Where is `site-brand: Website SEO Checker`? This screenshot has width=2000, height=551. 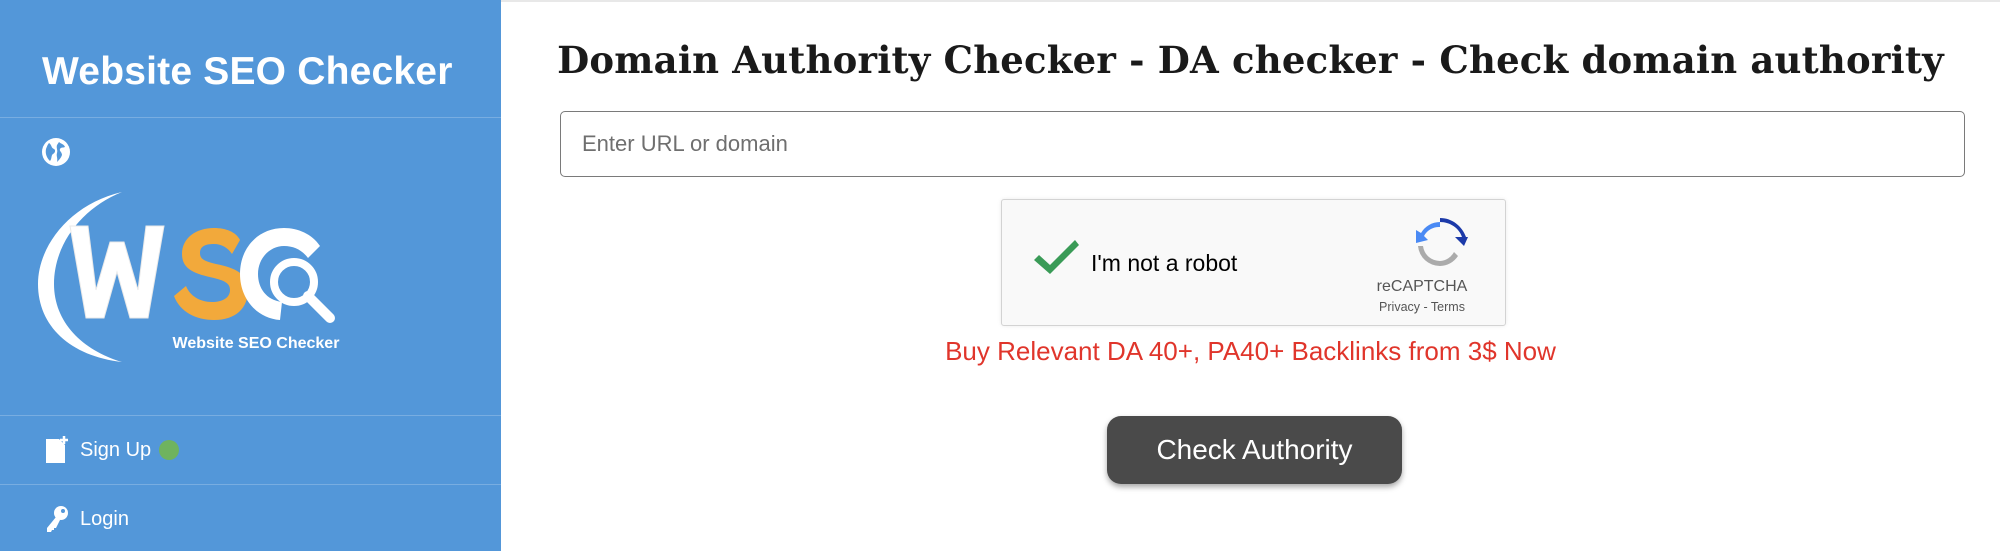
site-brand: Website SEO Checker is located at coordinates (247, 72).